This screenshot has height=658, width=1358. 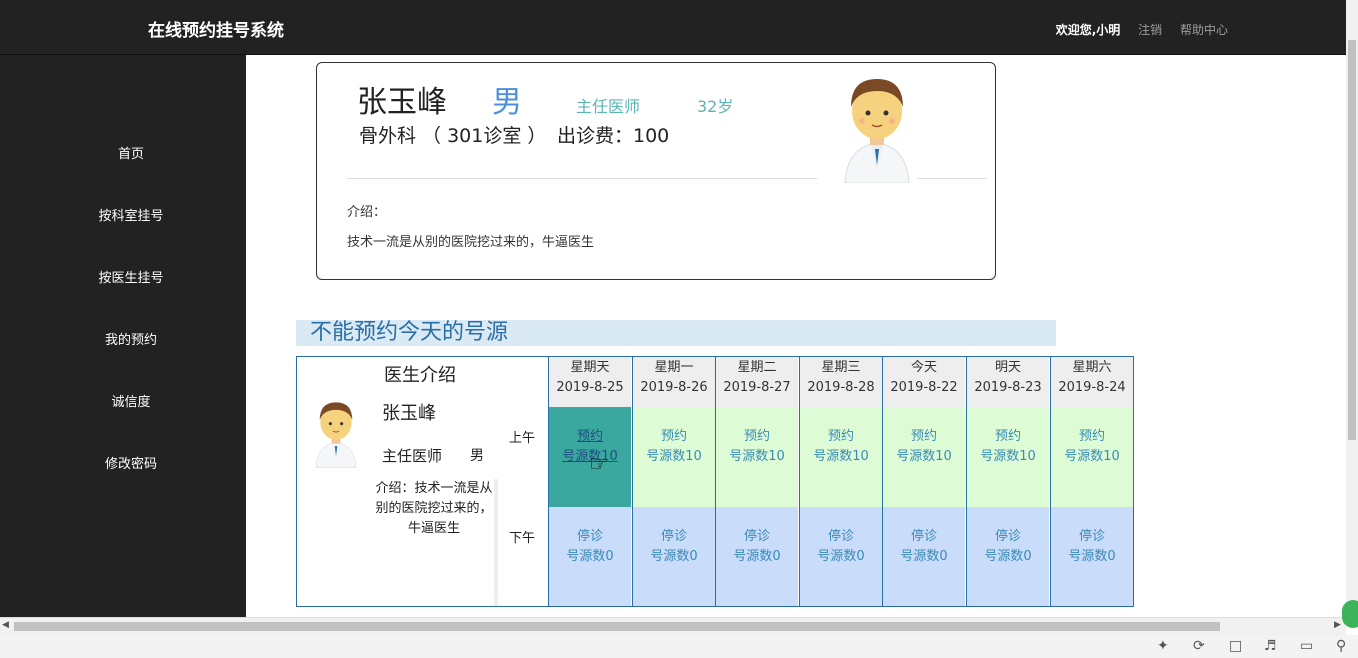 I want to click on brand-title: 在线预约挂号系统, so click(x=216, y=28).